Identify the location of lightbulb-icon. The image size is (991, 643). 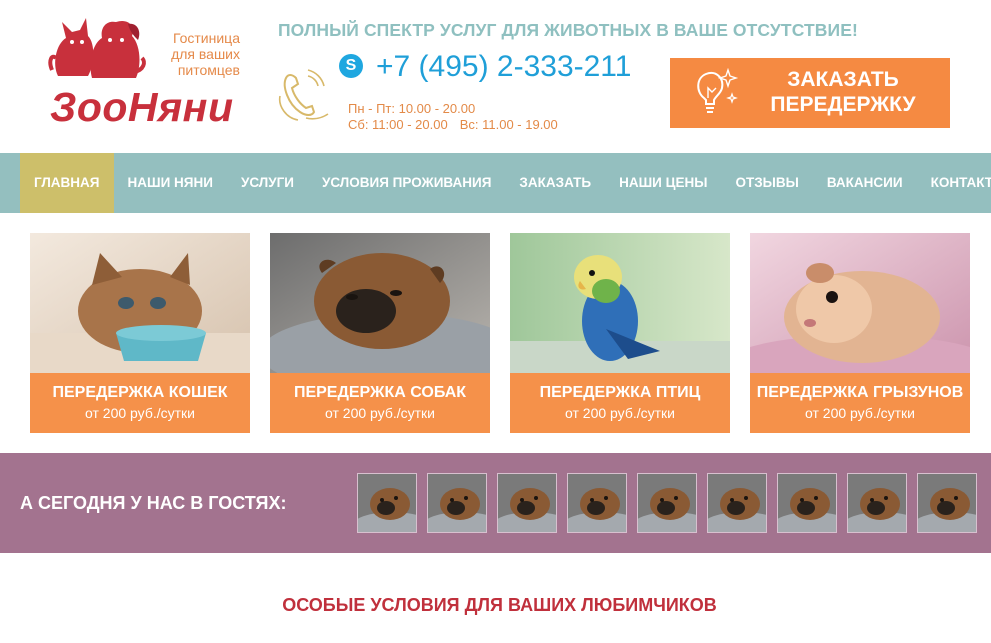
(718, 90).